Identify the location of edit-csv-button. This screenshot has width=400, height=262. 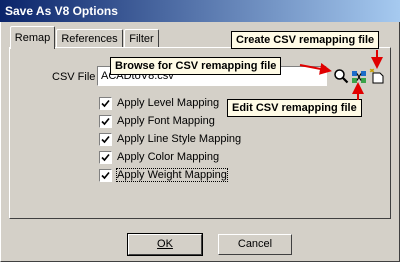
(359, 77).